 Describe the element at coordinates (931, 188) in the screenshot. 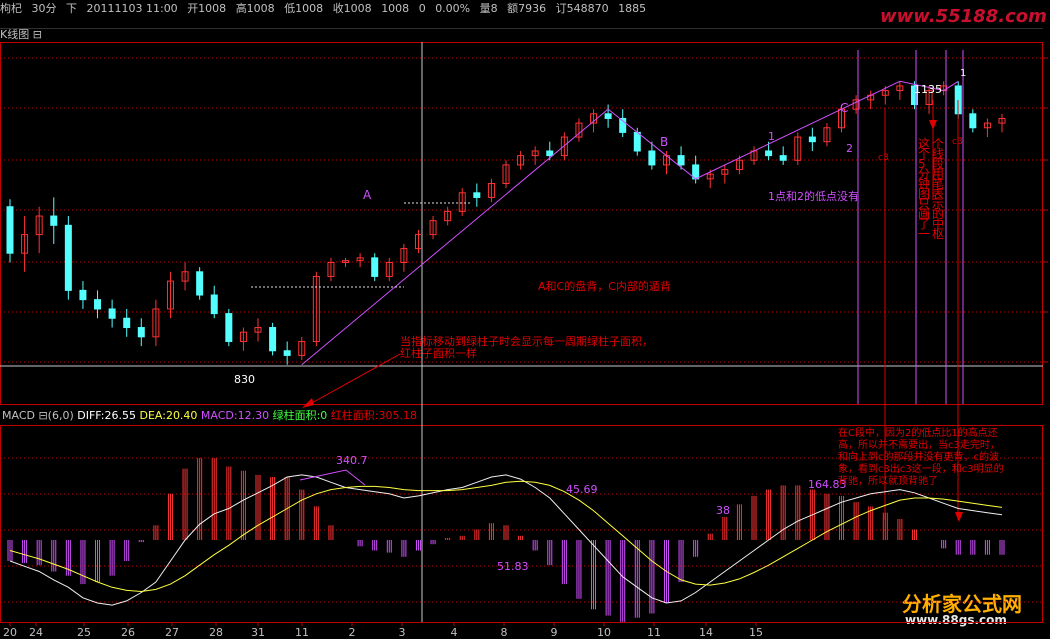

I see `annotation-vertical-note: 这个 5 分钟图只画了一个线段用笔表示的中枢` at that location.